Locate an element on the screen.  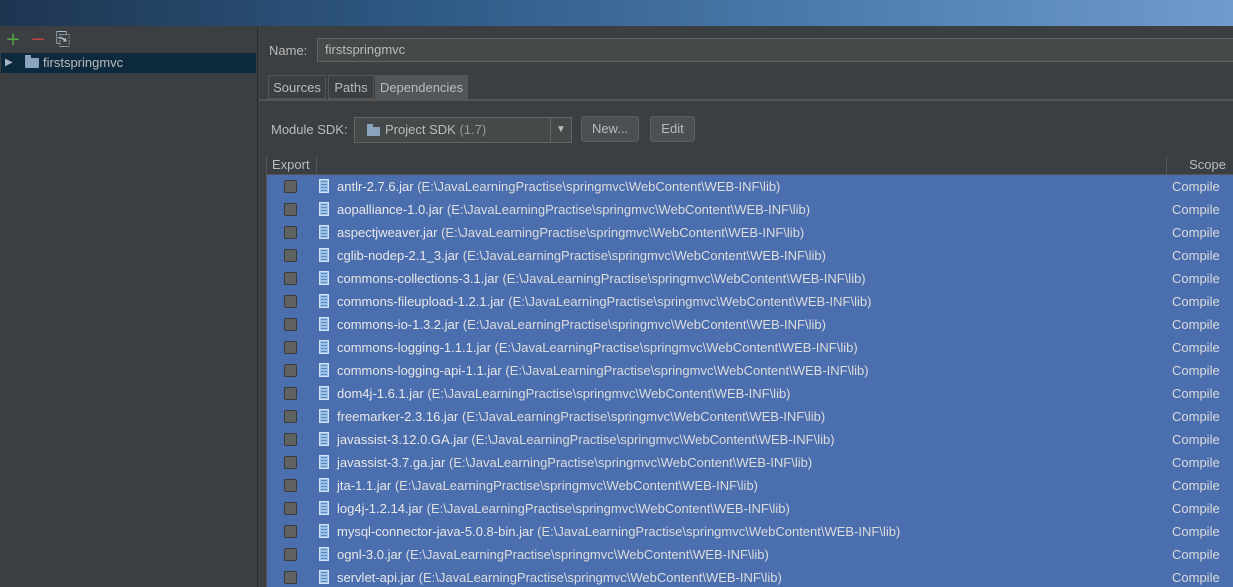
remove-icon: − is located at coordinates (38, 40).